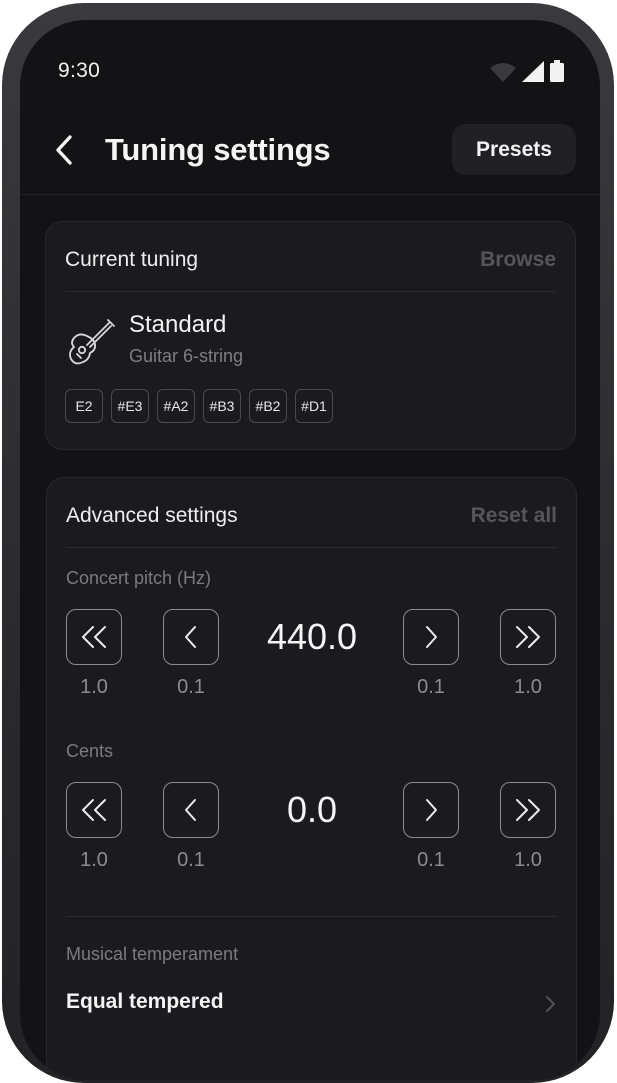 The image size is (617, 1083). Describe the element at coordinates (94, 687) in the screenshot. I see `pitch-step-large-down: 1.0` at that location.